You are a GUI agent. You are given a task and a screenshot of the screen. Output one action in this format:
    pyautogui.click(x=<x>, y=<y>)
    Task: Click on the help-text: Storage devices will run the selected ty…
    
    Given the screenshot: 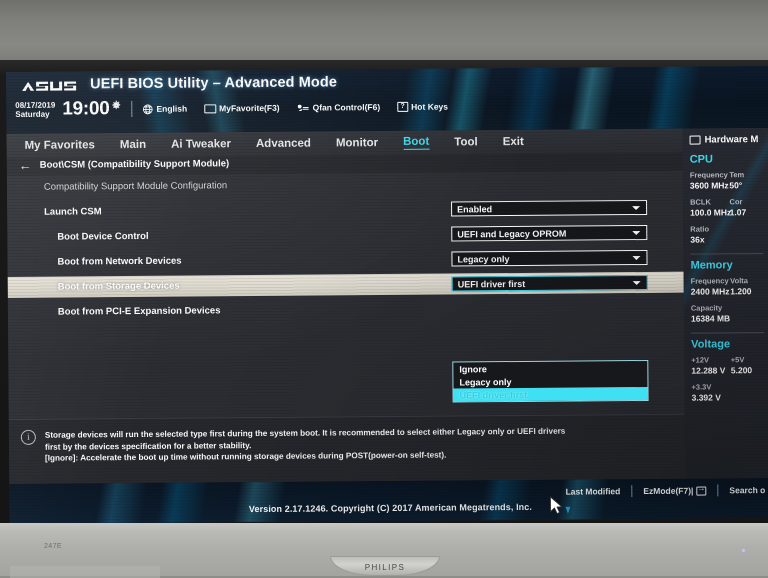 What is the action you would take?
    pyautogui.click(x=305, y=455)
    